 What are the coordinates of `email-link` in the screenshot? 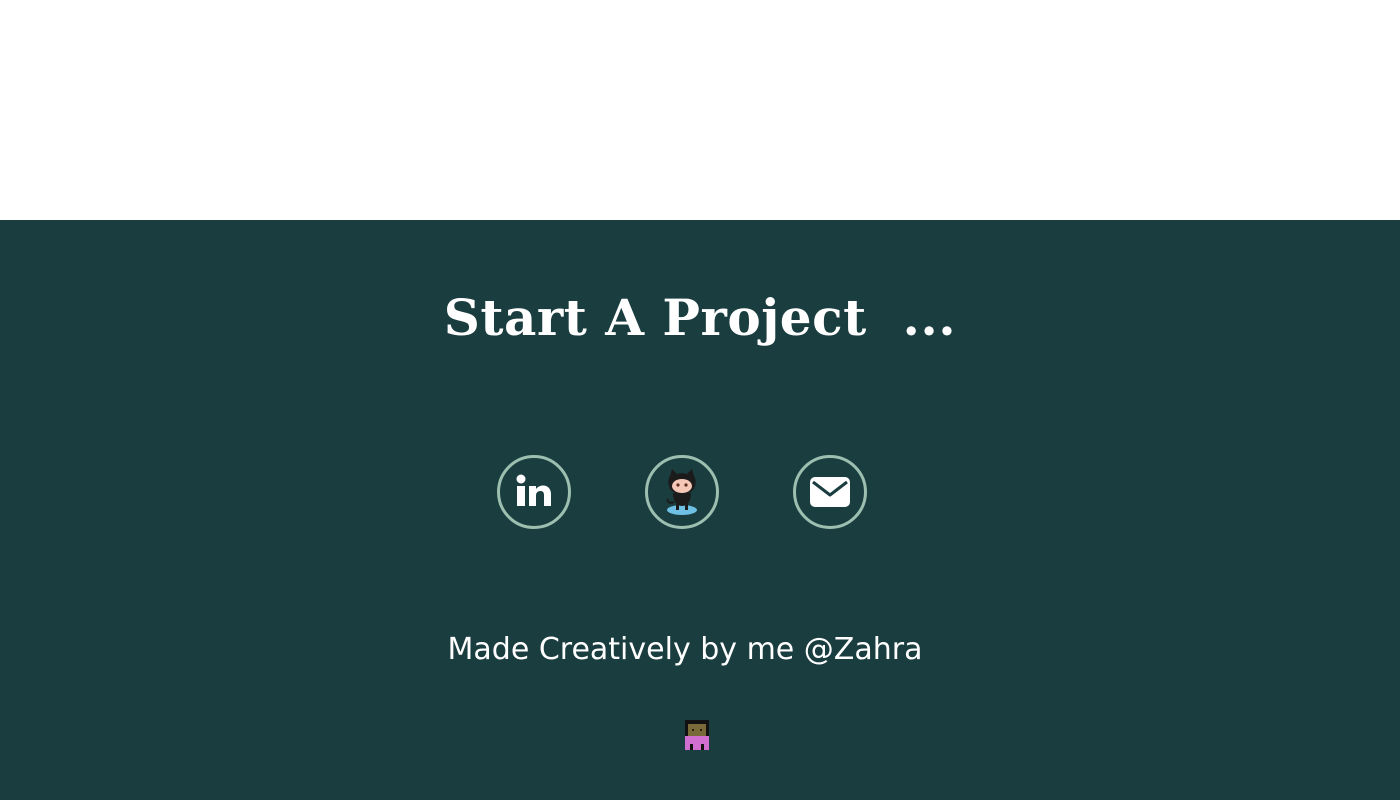 It's located at (830, 492).